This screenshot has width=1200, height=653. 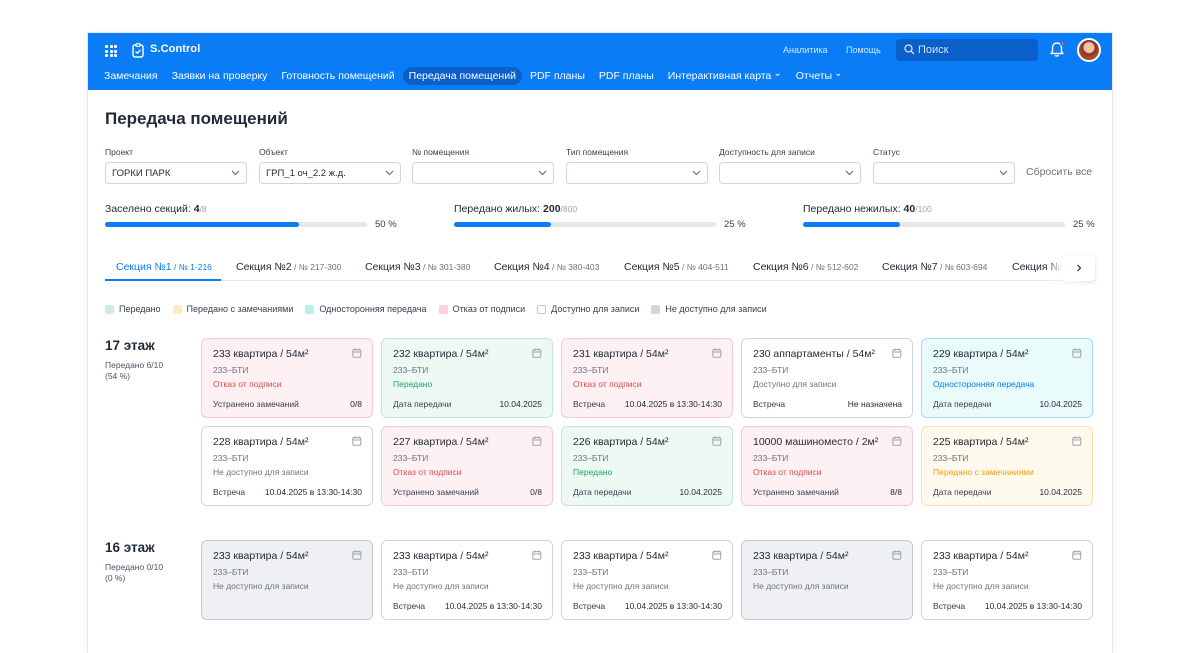 What do you see at coordinates (819, 76) in the screenshot?
I see `nav-item: Отчеты ⌄` at bounding box center [819, 76].